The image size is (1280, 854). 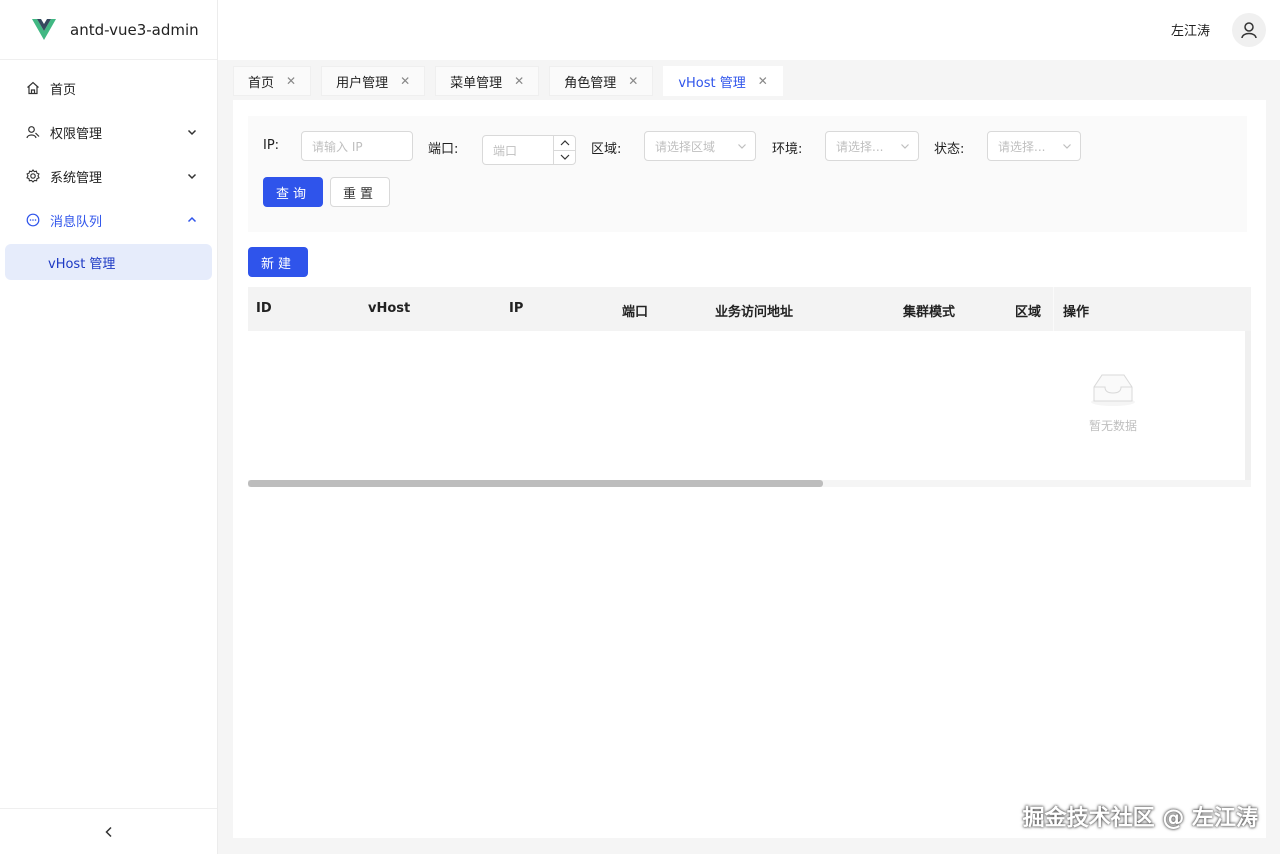 I want to click on empty-inbox-icon, so click(x=1113, y=390).